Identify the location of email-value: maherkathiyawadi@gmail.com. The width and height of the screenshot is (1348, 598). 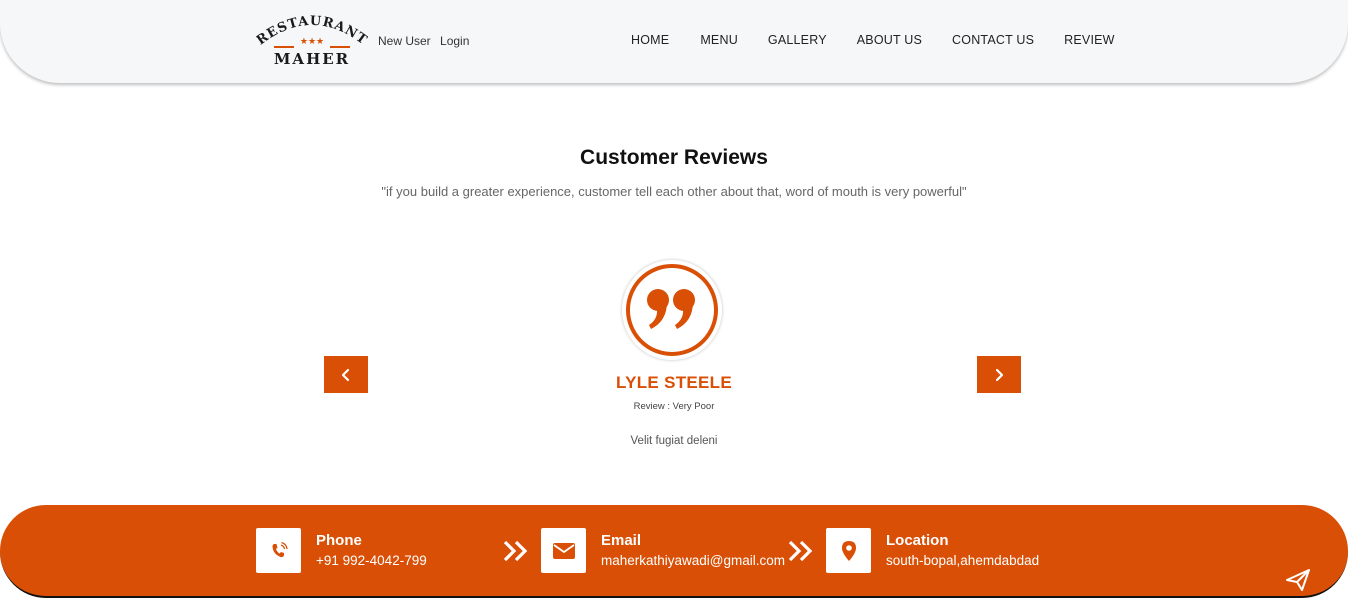
(693, 560).